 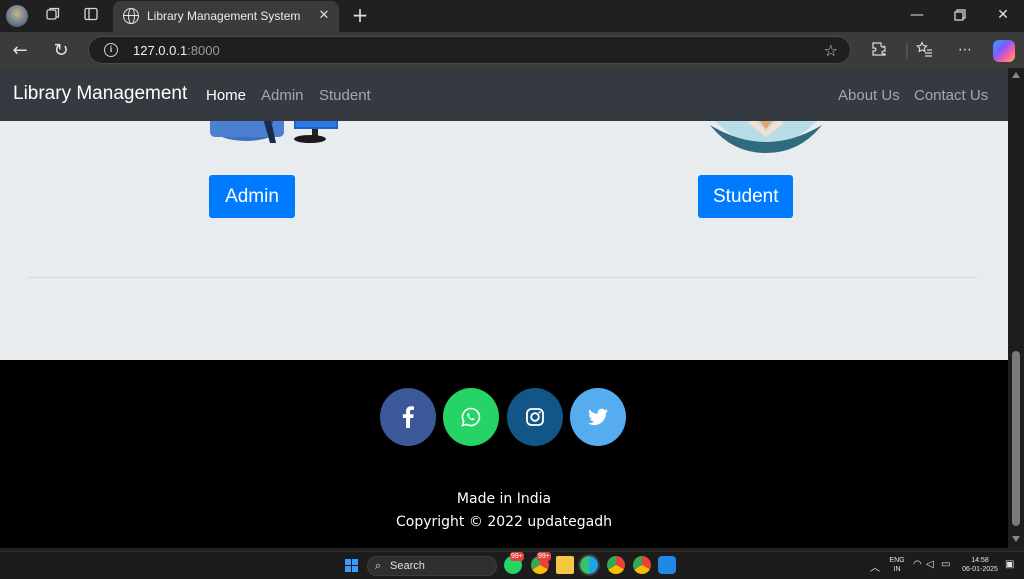 I want to click on url-text: 127.0.0.1:8000, so click(x=176, y=50).